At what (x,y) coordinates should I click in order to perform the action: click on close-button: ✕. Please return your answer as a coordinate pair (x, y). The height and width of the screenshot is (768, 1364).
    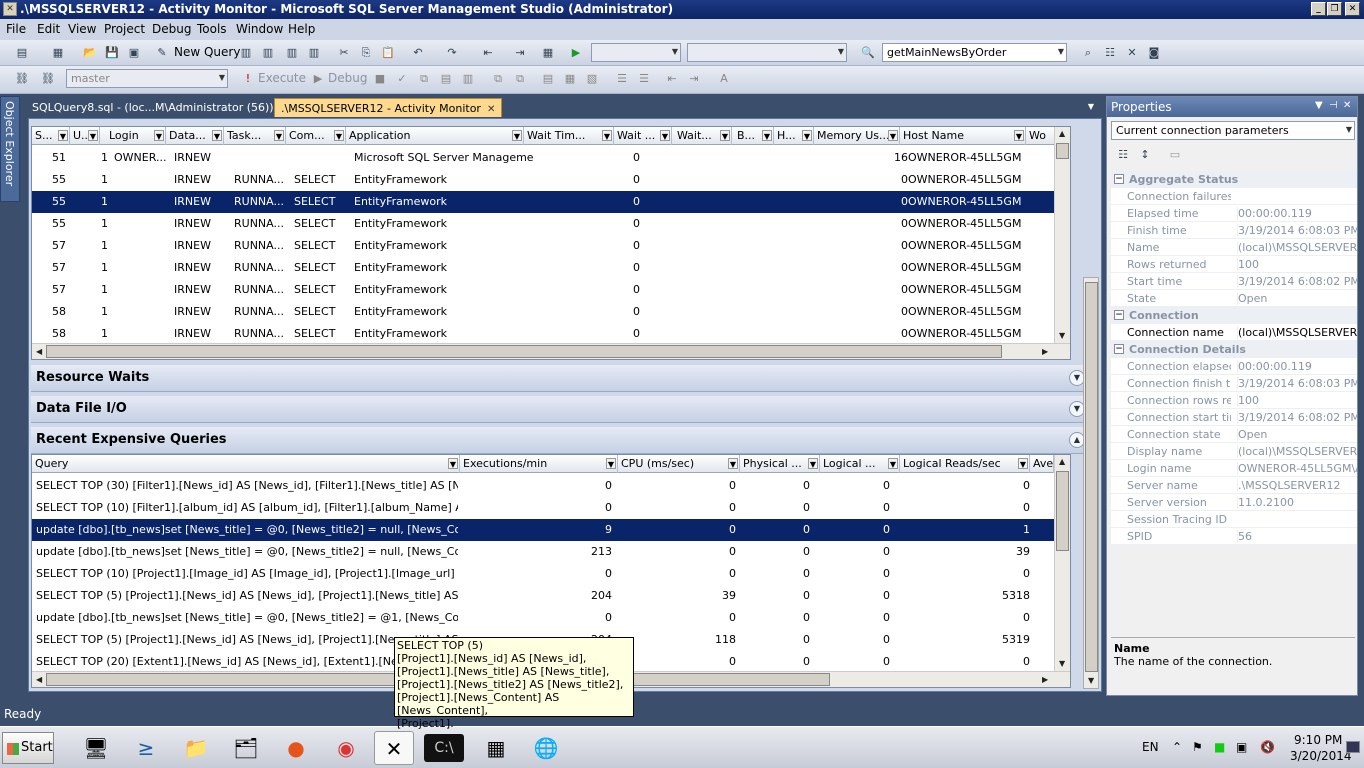
    Looking at the image, I should click on (1352, 9).